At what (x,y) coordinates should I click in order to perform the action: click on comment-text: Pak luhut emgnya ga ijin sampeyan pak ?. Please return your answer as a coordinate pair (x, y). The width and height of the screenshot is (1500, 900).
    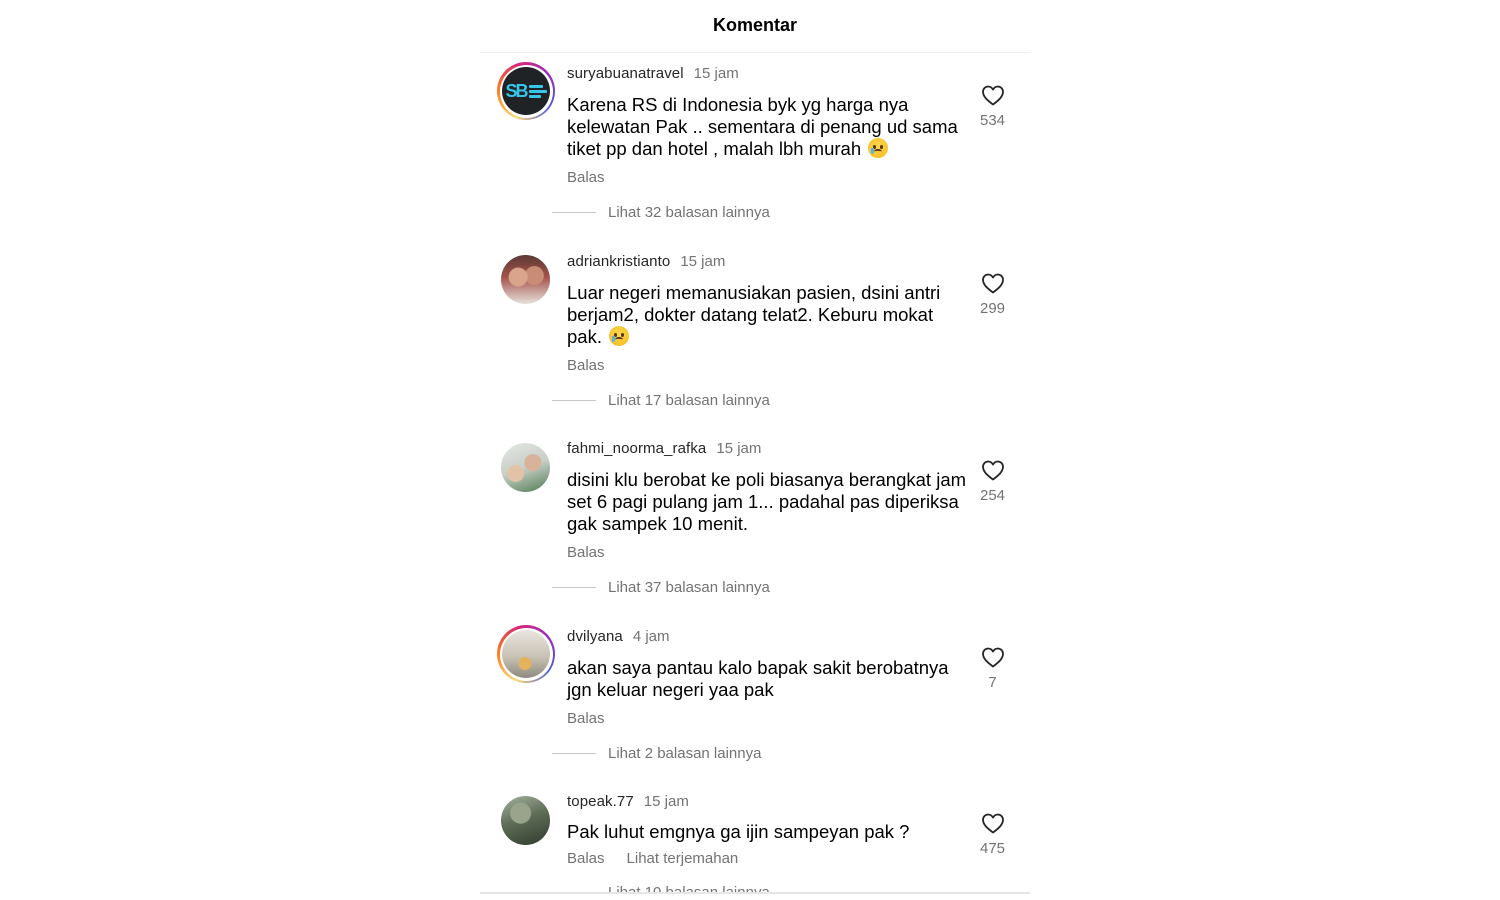
    Looking at the image, I should click on (738, 831).